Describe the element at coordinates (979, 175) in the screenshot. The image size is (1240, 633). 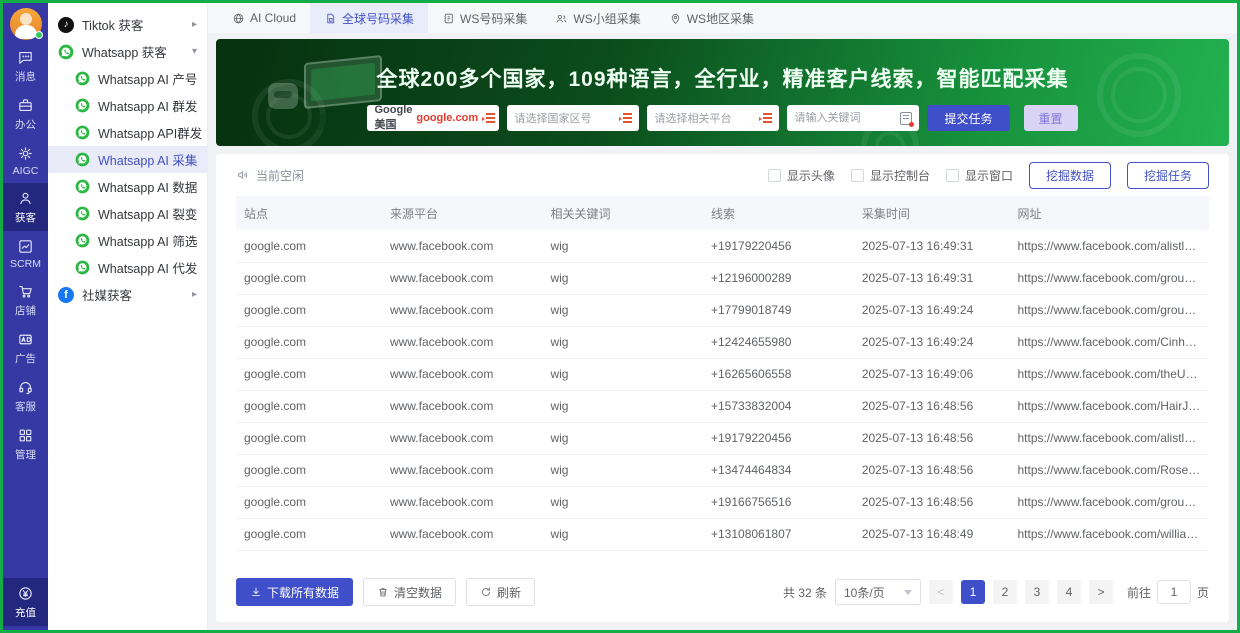
I see `checkbox-show-window: 显示窗口` at that location.